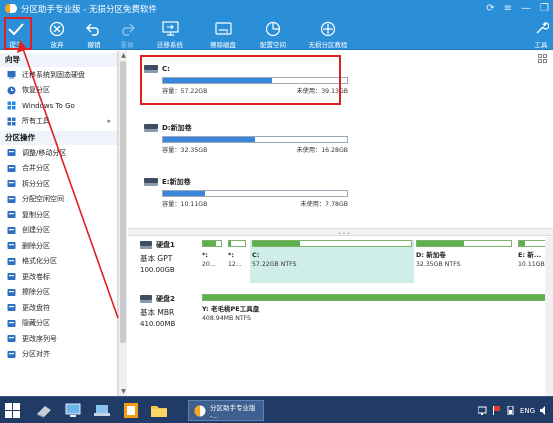 The image size is (553, 423). Describe the element at coordinates (482, 410) in the screenshot. I see `network-tray-icon` at that location.